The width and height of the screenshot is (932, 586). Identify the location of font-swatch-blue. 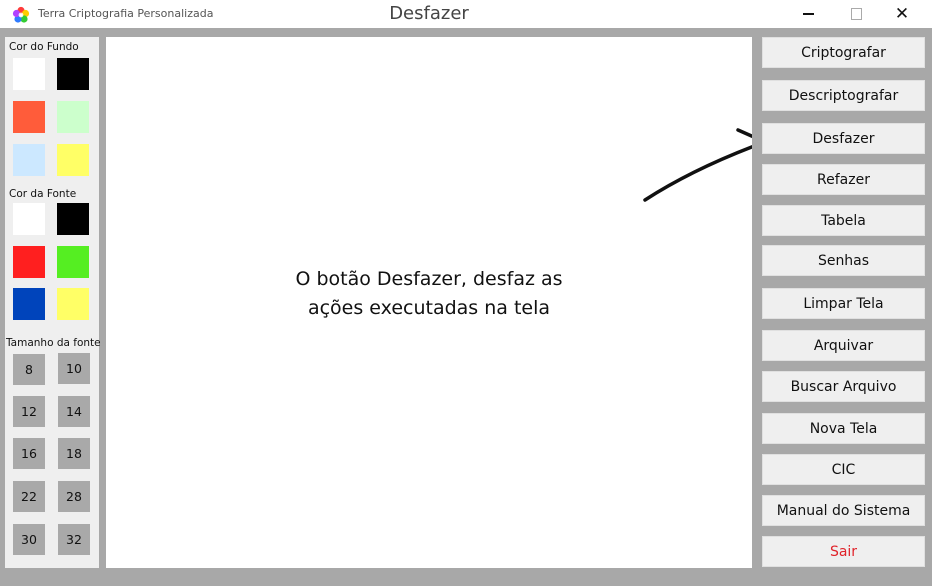
(29, 304).